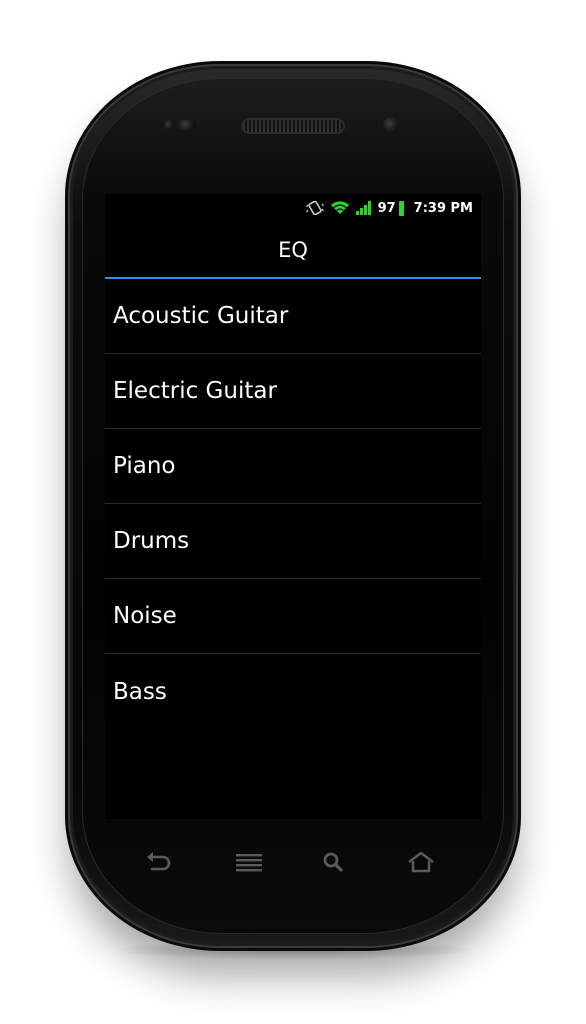 Image resolution: width=586 pixels, height=1024 pixels. I want to click on back-icon, so click(159, 862).